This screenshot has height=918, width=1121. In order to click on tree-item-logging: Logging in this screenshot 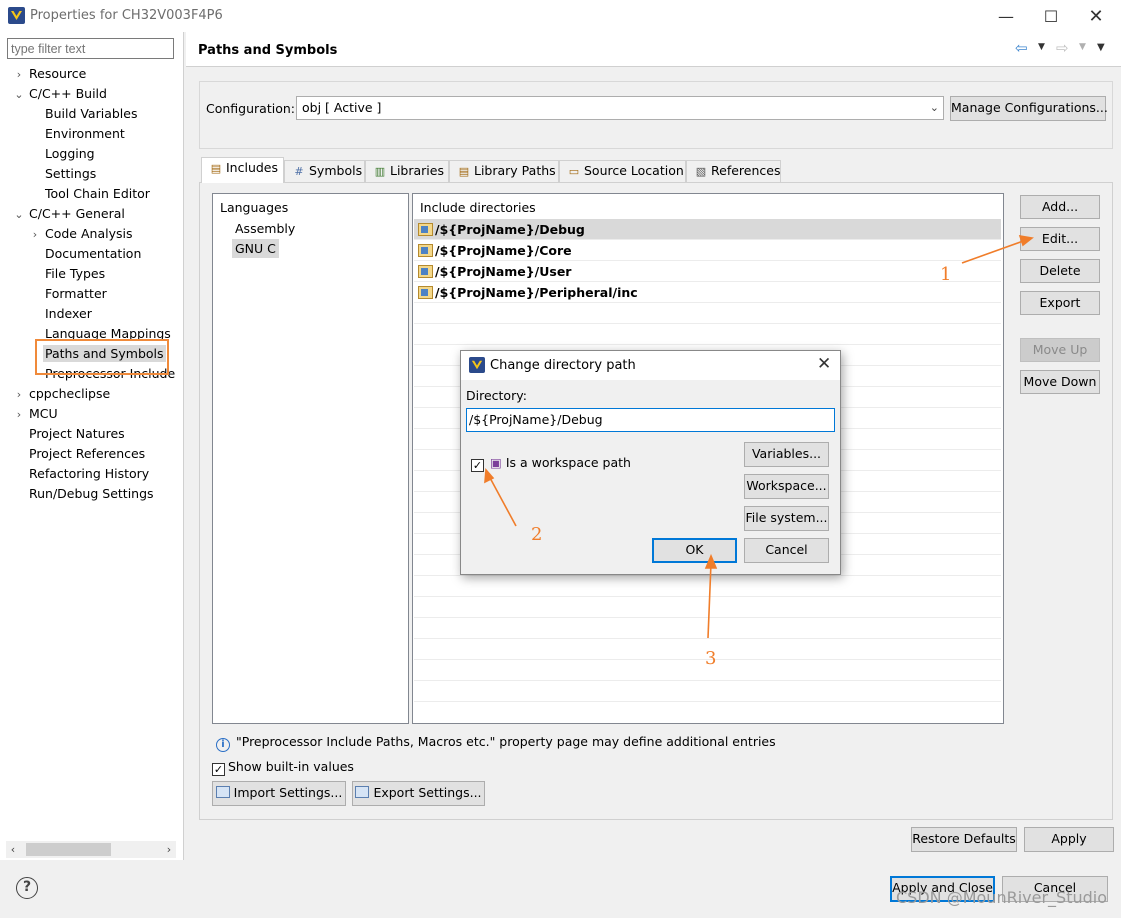, I will do `click(97, 154)`.